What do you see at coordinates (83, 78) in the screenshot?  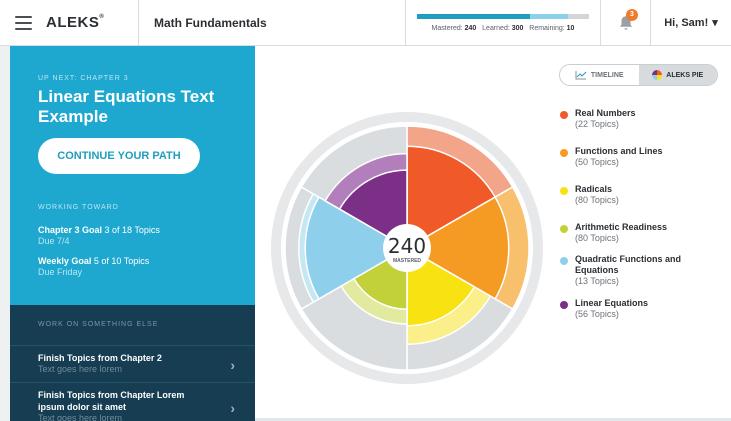 I see `up-next-label: UP NEXT: CHAPTER 3` at bounding box center [83, 78].